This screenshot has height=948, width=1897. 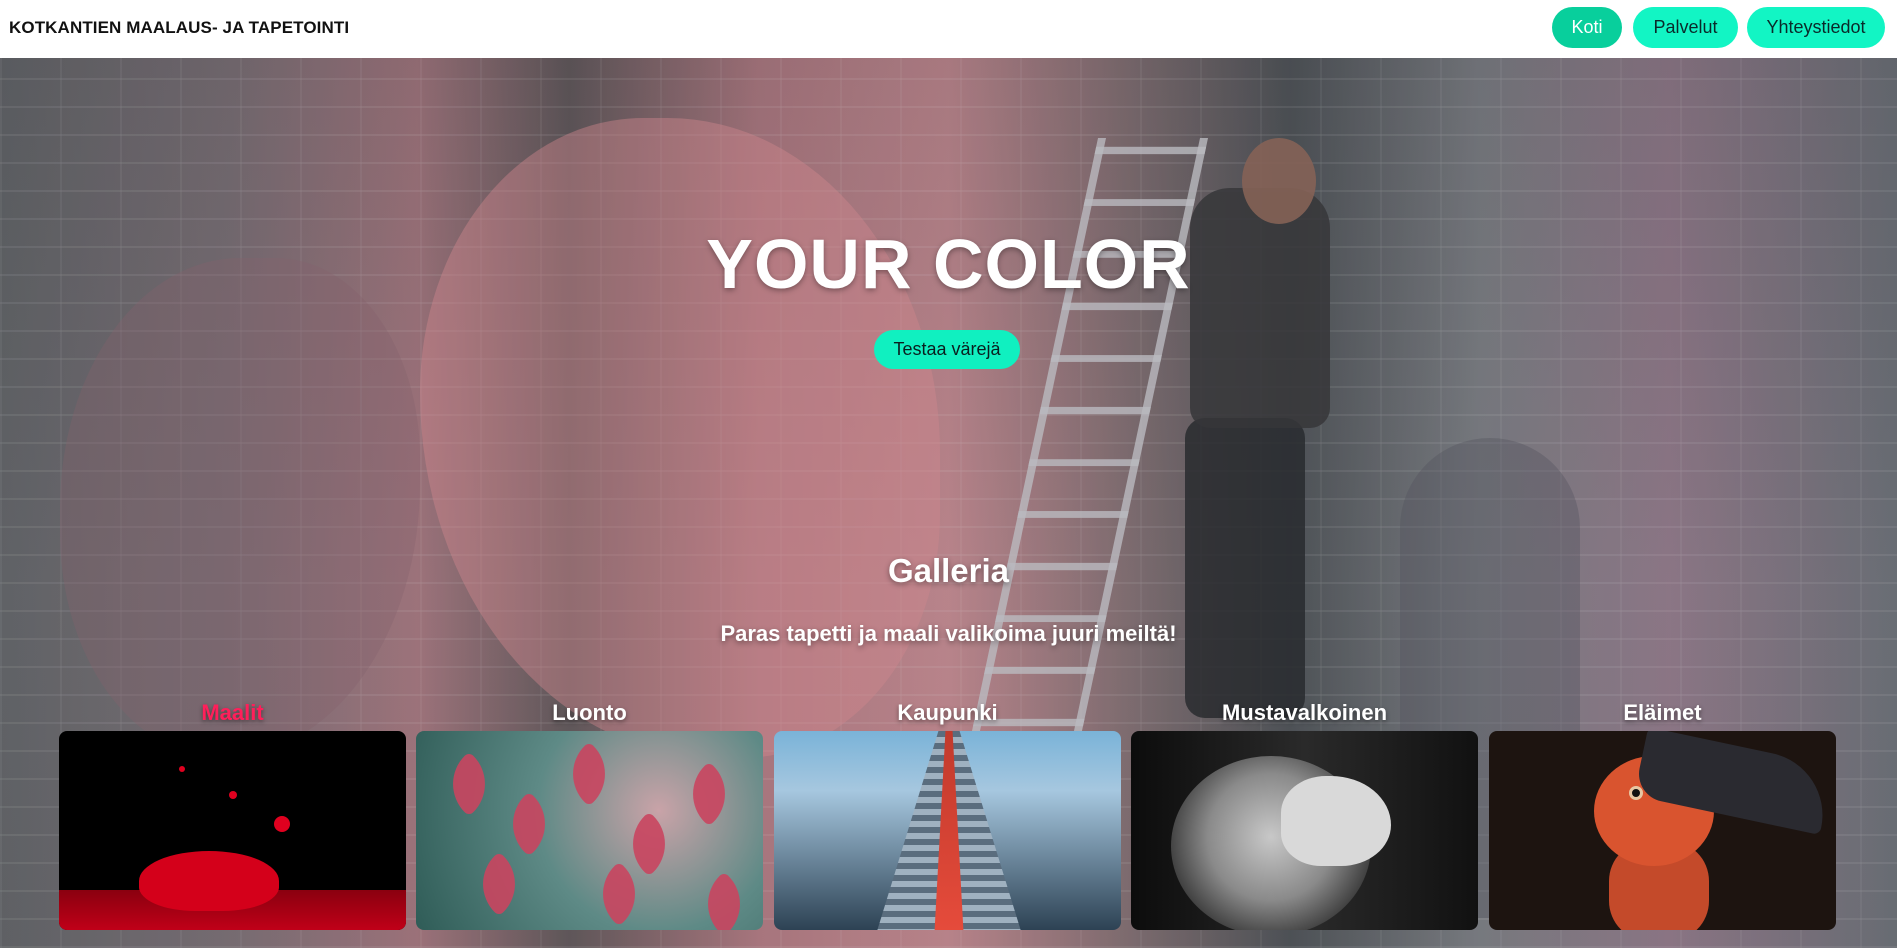 I want to click on gallery-image-maple-leaves, so click(x=589, y=830).